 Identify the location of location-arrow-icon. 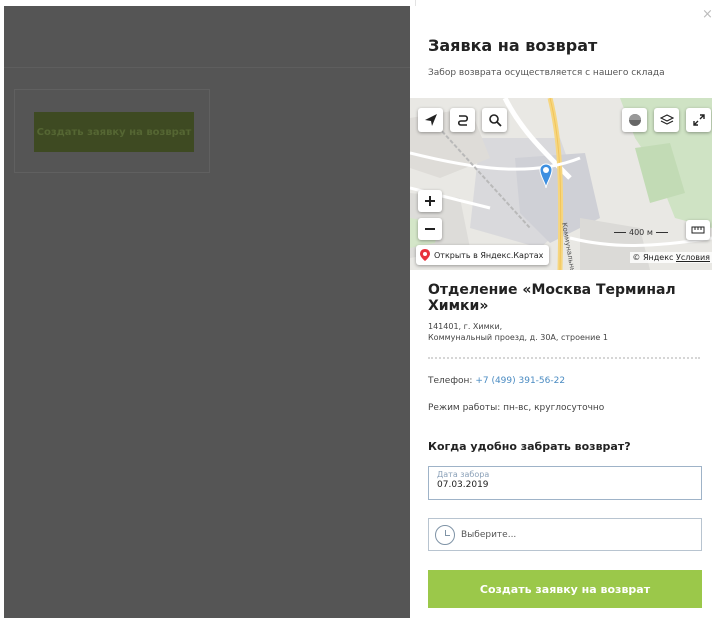
(430, 120).